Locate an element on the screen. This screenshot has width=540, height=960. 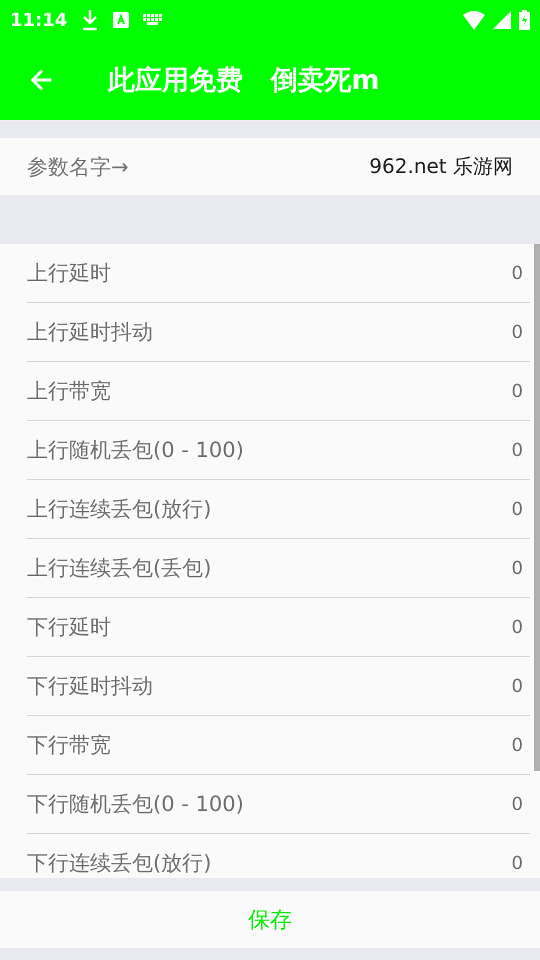
param-row: 下行带宽 0 is located at coordinates (278, 745).